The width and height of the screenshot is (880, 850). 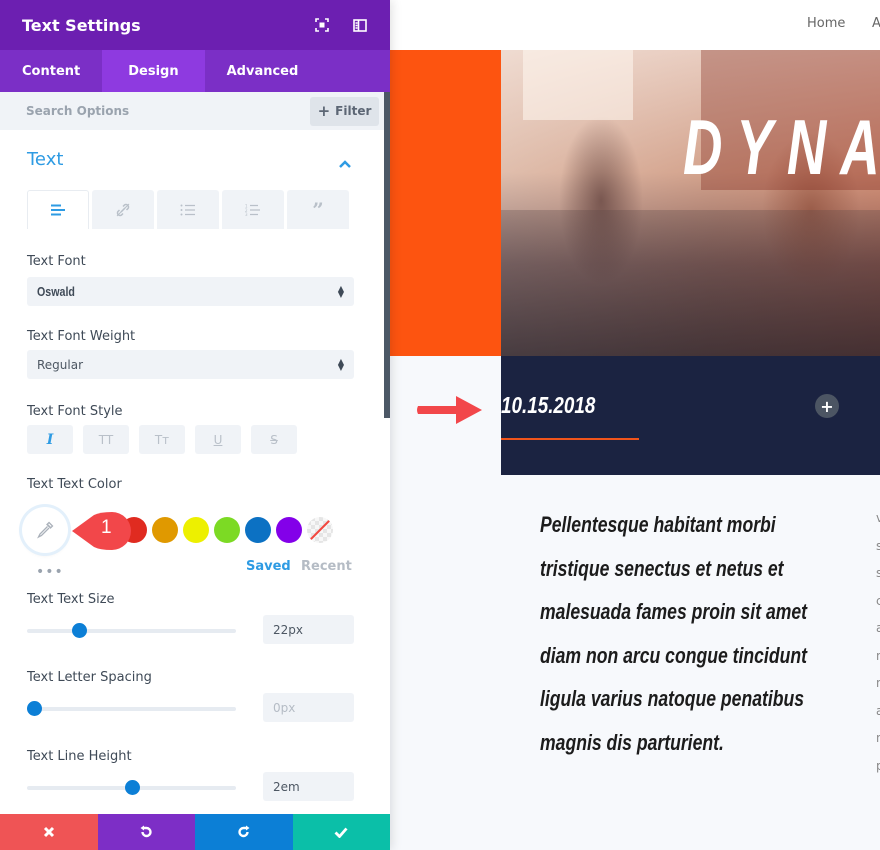 I want to click on add-module-button: +, so click(x=827, y=406).